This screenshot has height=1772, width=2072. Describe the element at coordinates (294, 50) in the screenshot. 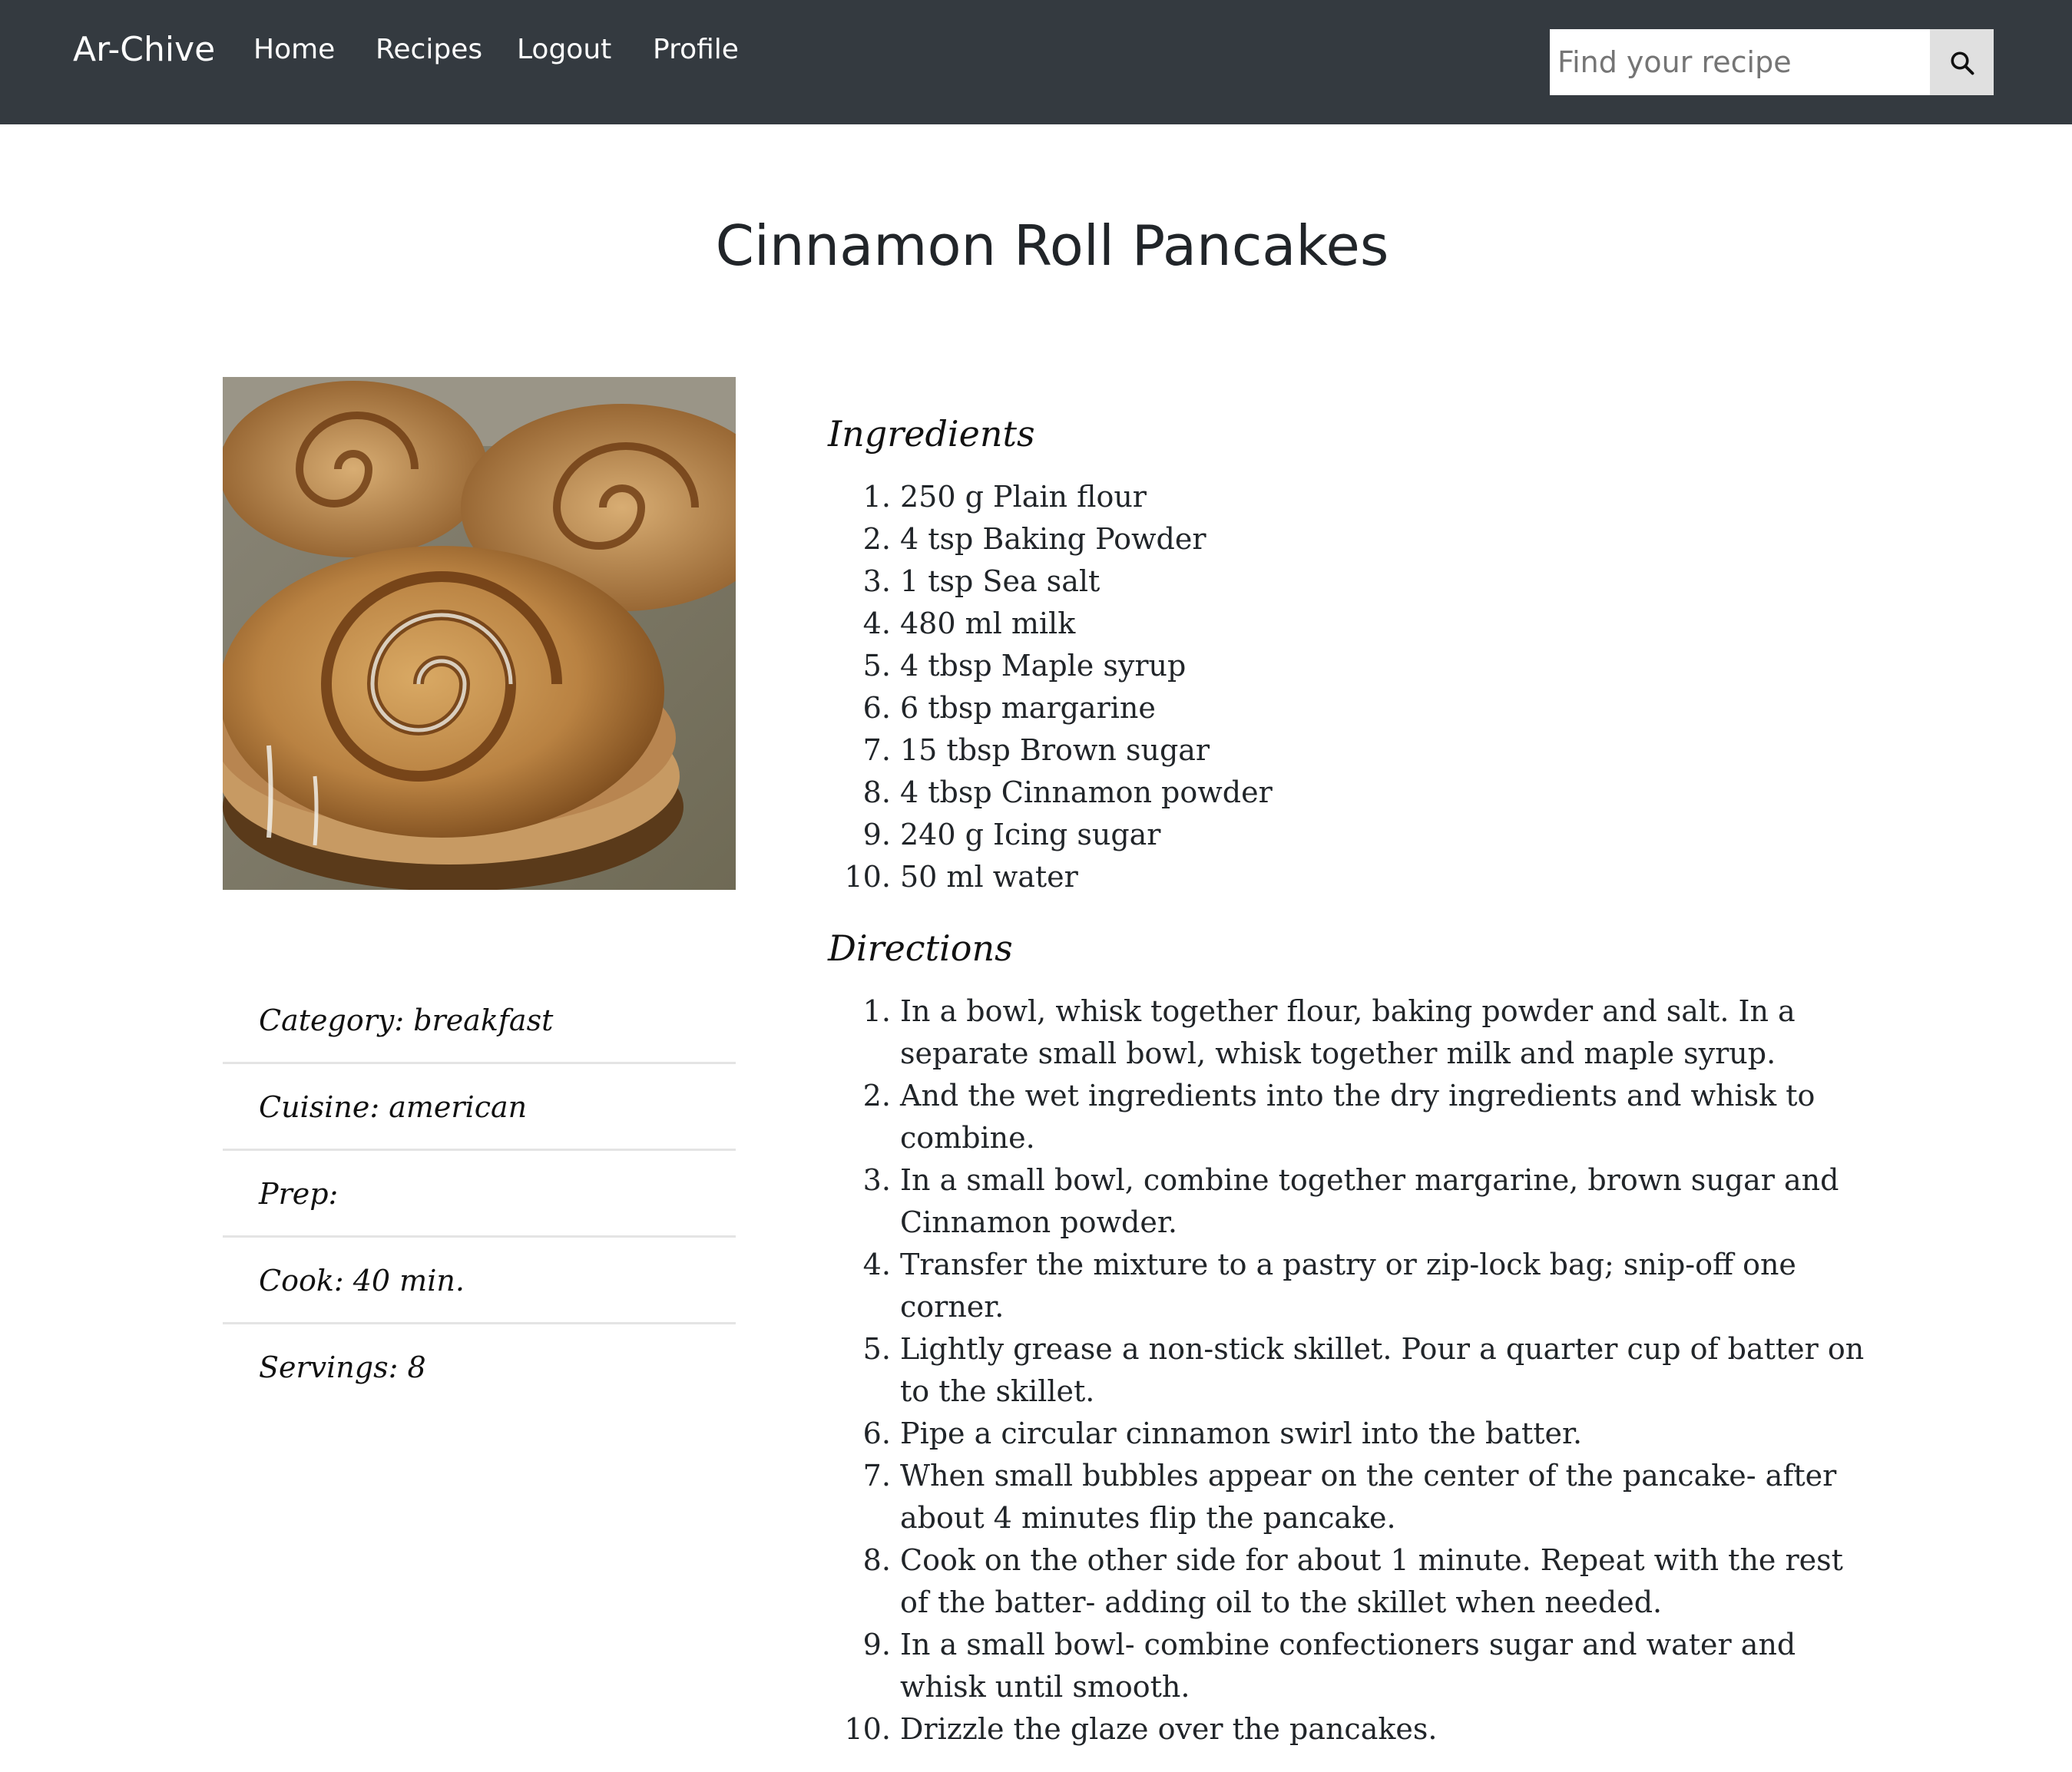

I see `nav-link-home: Home` at that location.